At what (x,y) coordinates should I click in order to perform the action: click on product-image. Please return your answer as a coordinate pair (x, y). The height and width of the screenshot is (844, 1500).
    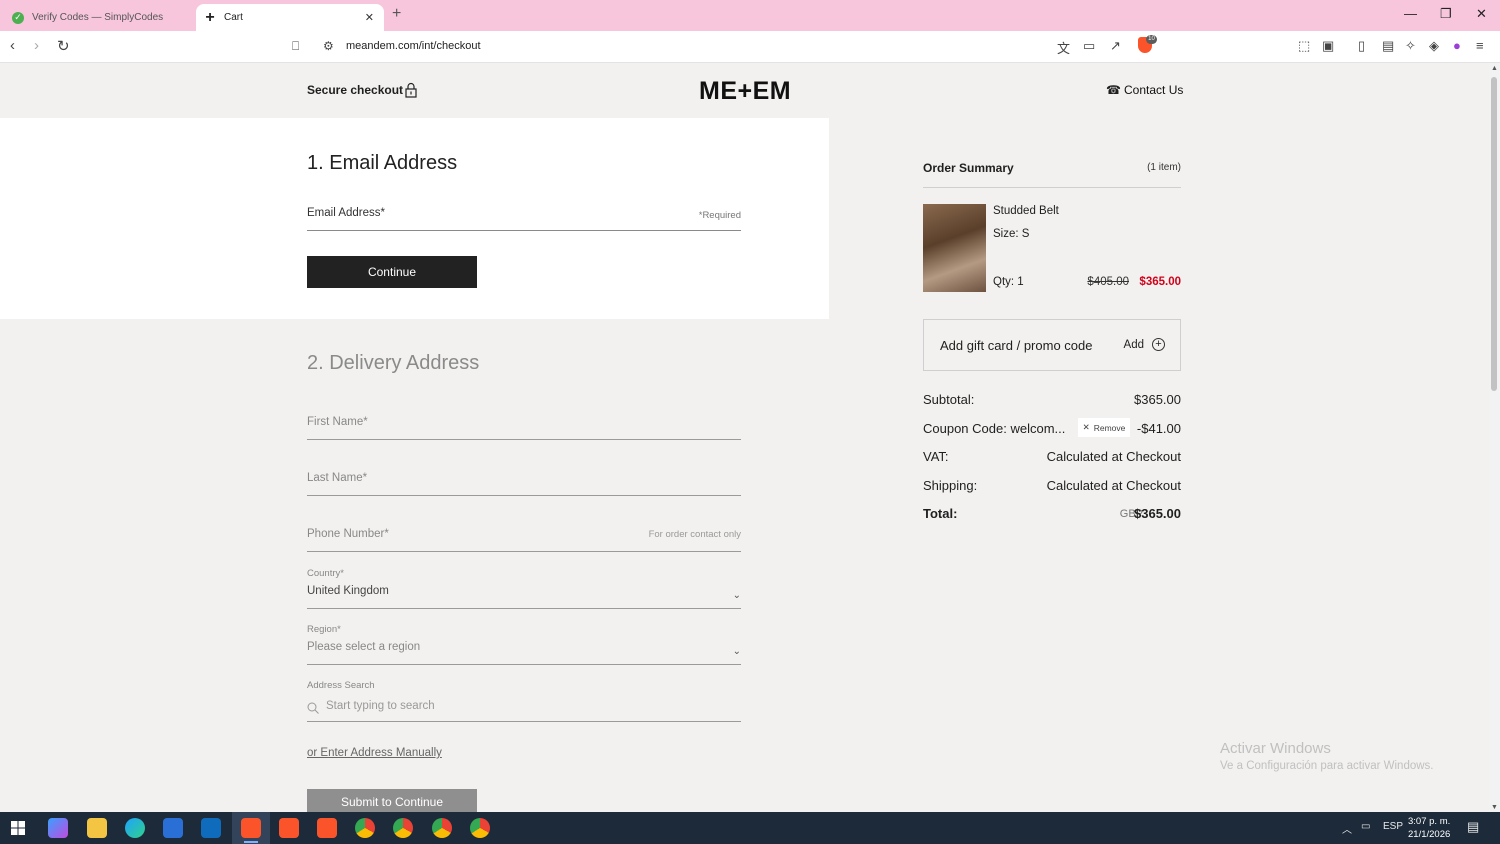
    Looking at the image, I should click on (954, 248).